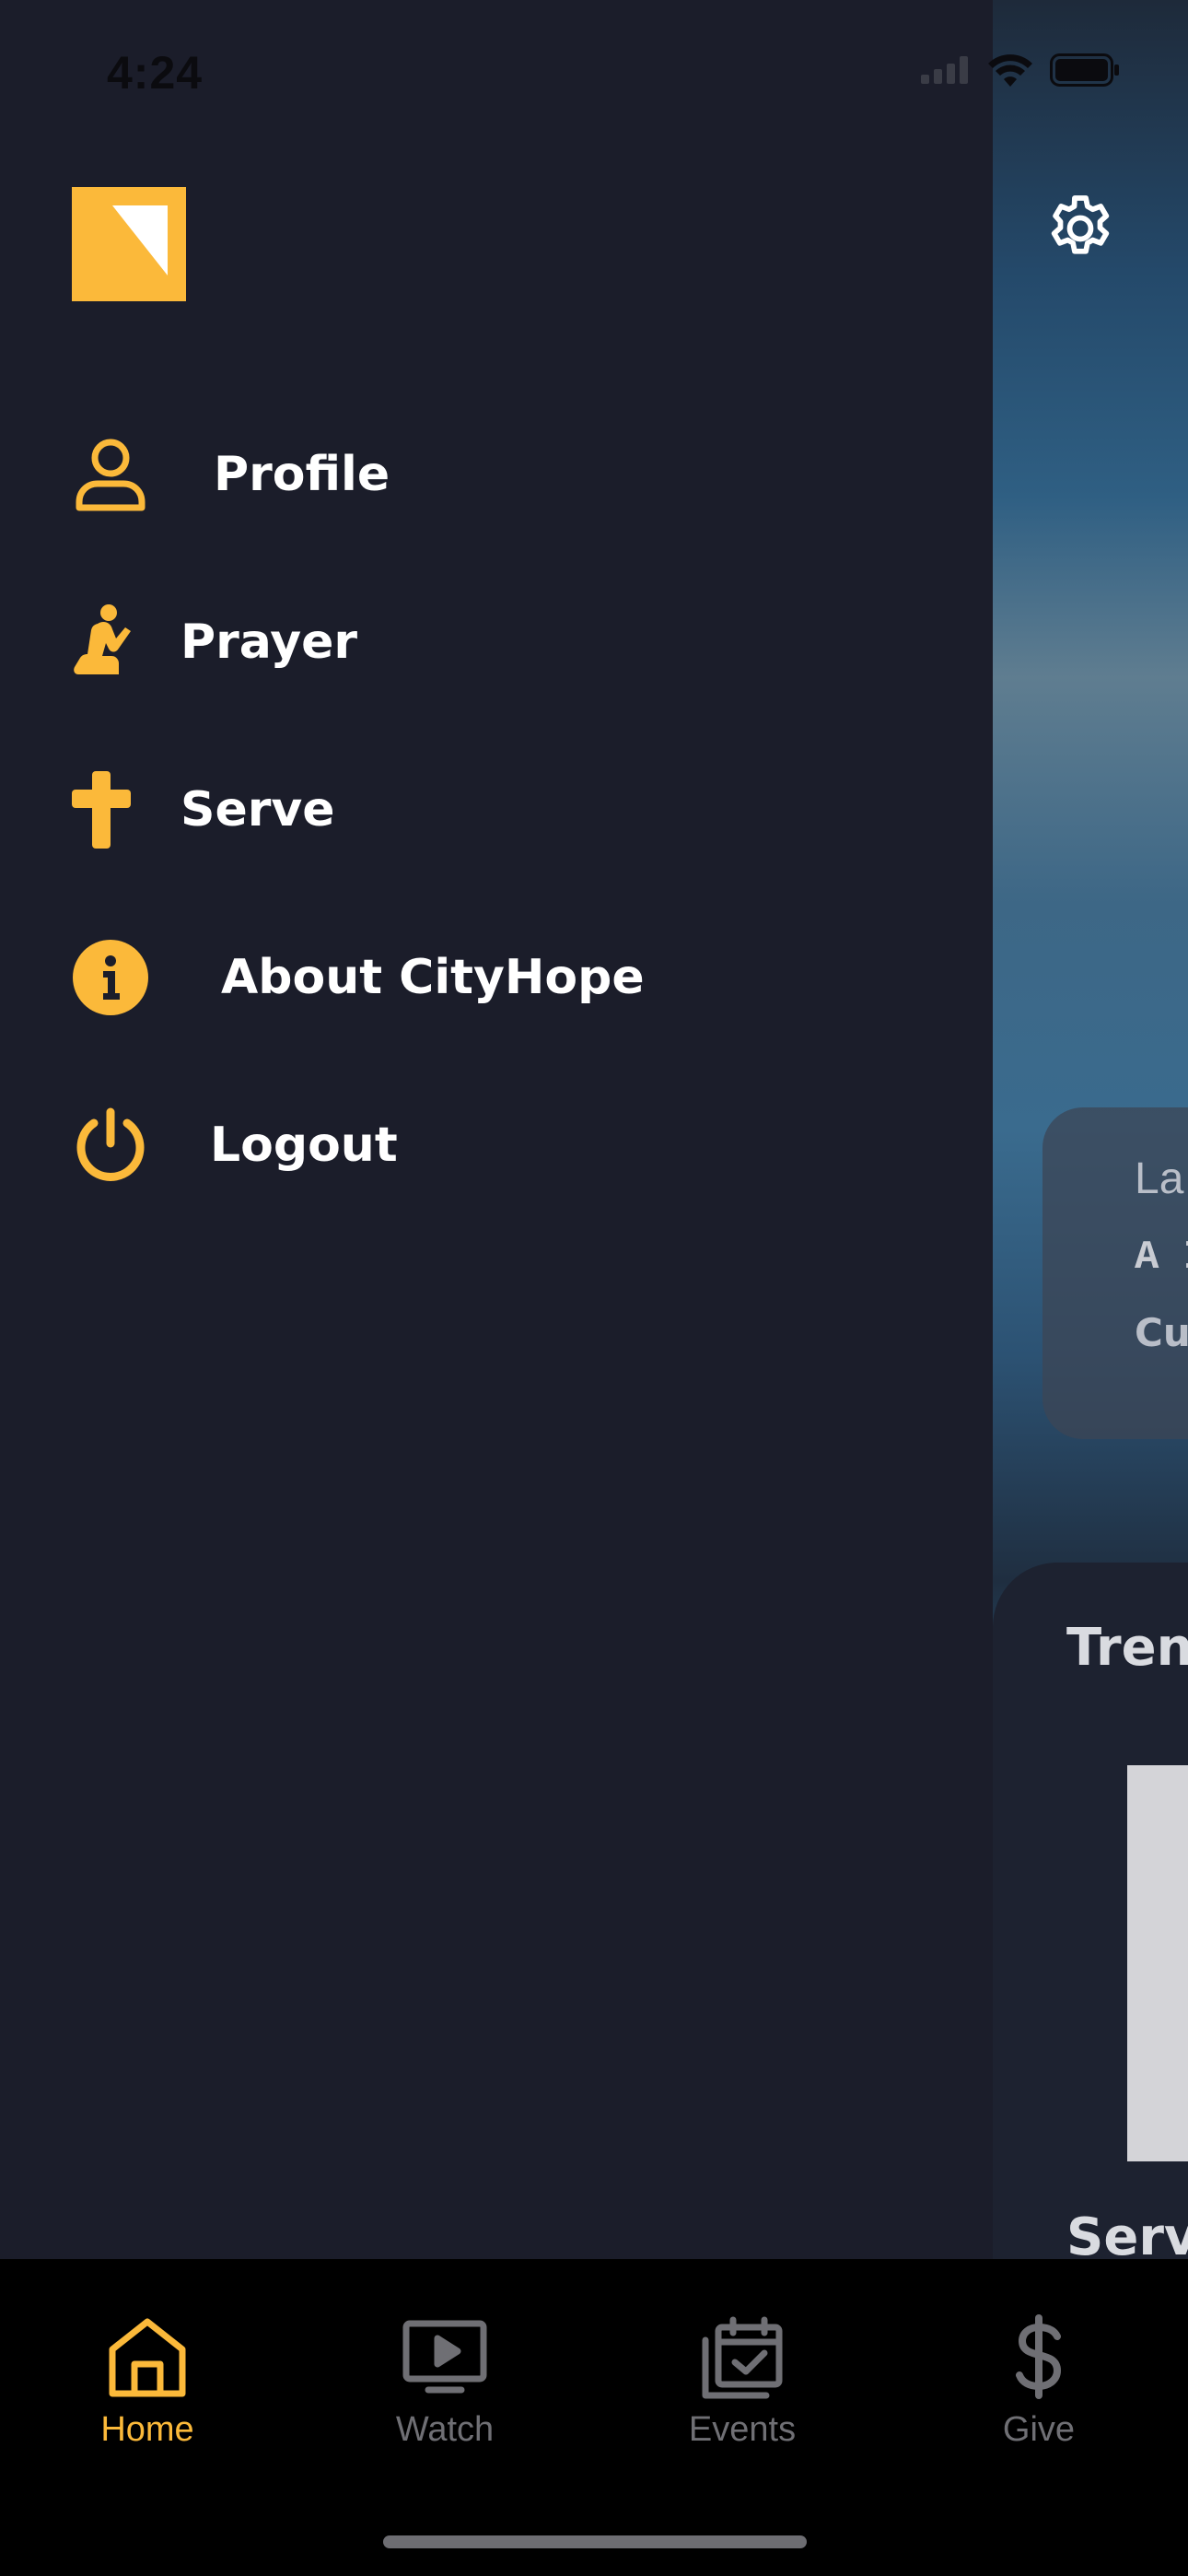 The height and width of the screenshot is (2576, 1188). I want to click on tab-label: Give, so click(1039, 2429).